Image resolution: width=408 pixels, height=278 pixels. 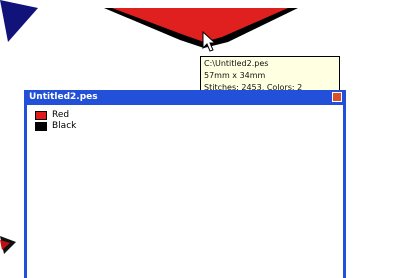 What do you see at coordinates (64, 126) in the screenshot?
I see `color-label: Black` at bounding box center [64, 126].